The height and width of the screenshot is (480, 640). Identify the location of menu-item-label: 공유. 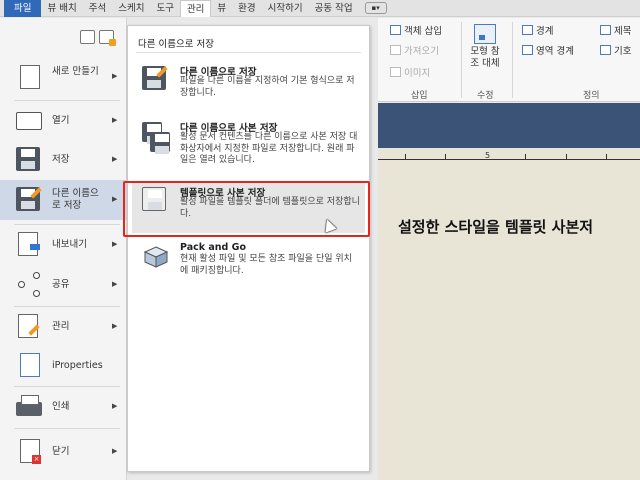
(61, 284).